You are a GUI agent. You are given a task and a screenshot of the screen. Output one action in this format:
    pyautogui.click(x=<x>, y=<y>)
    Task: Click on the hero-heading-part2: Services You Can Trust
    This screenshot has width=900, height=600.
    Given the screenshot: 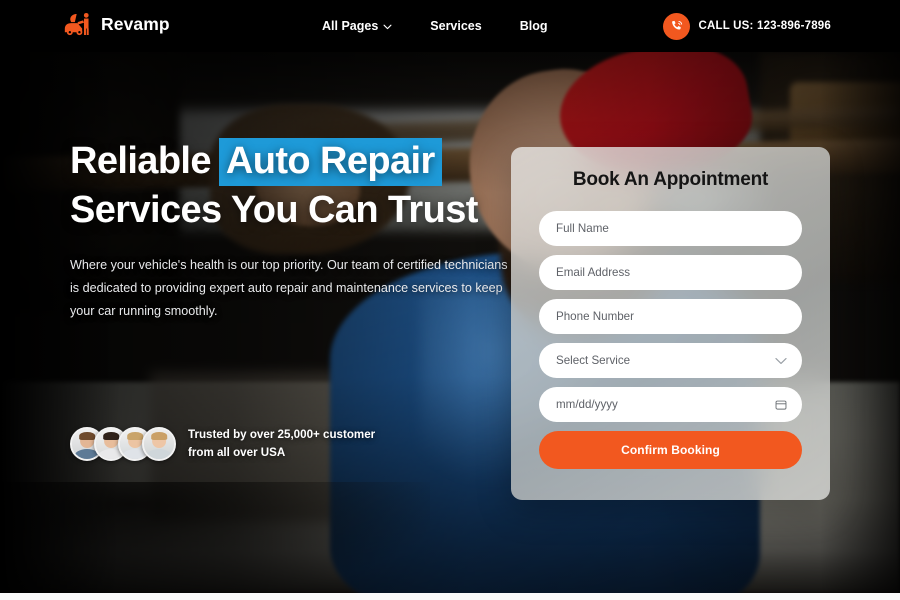 What is the action you would take?
    pyautogui.click(x=274, y=210)
    